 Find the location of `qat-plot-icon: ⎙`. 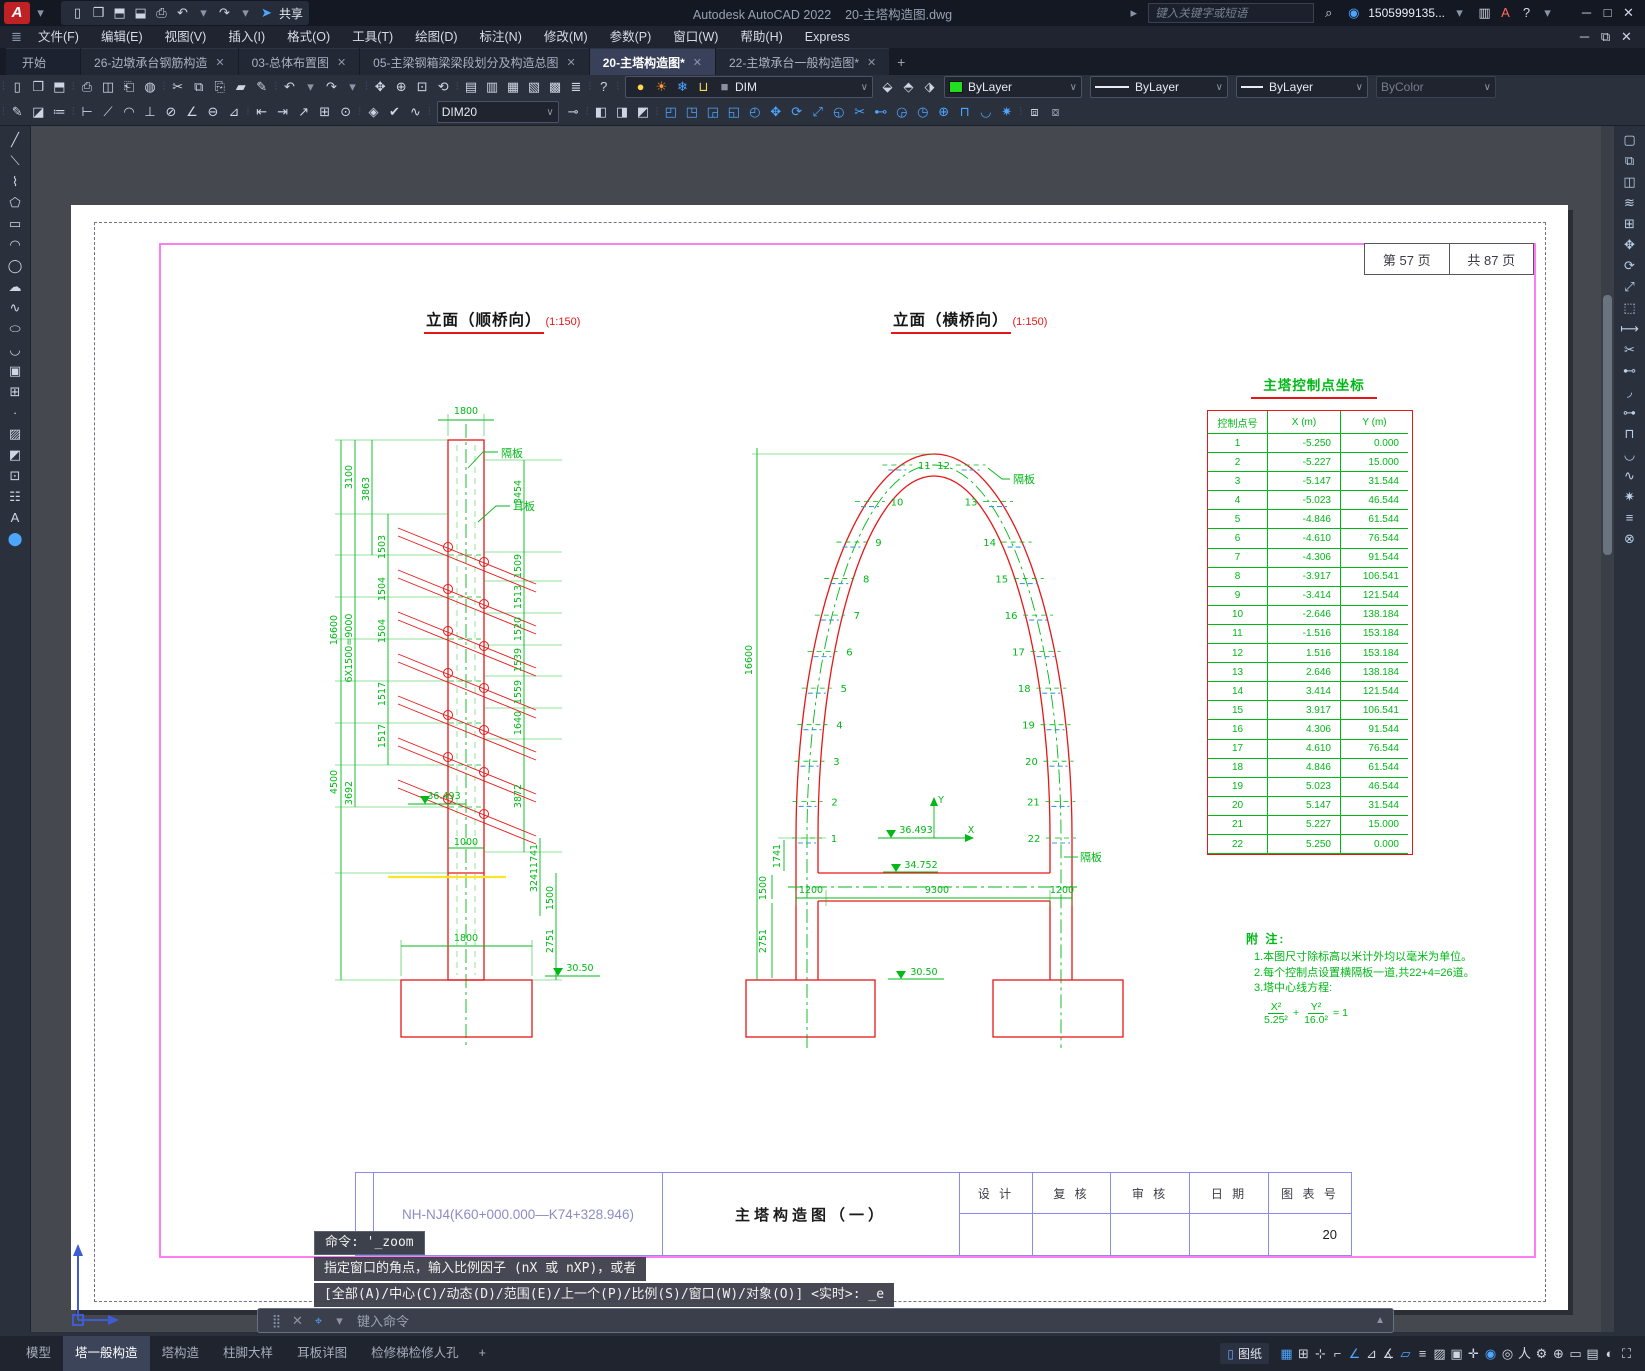

qat-plot-icon: ⎙ is located at coordinates (161, 13).